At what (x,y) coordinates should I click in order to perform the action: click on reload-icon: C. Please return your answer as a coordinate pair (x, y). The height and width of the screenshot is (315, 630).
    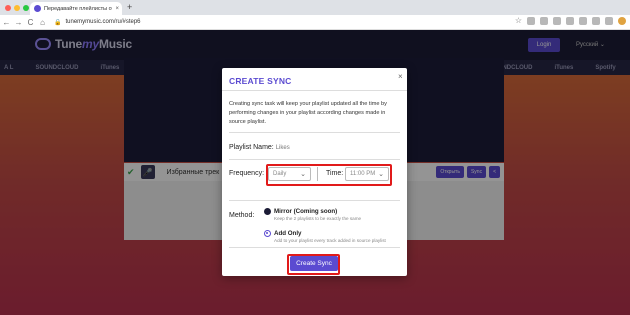
    Looking at the image, I should click on (30, 22).